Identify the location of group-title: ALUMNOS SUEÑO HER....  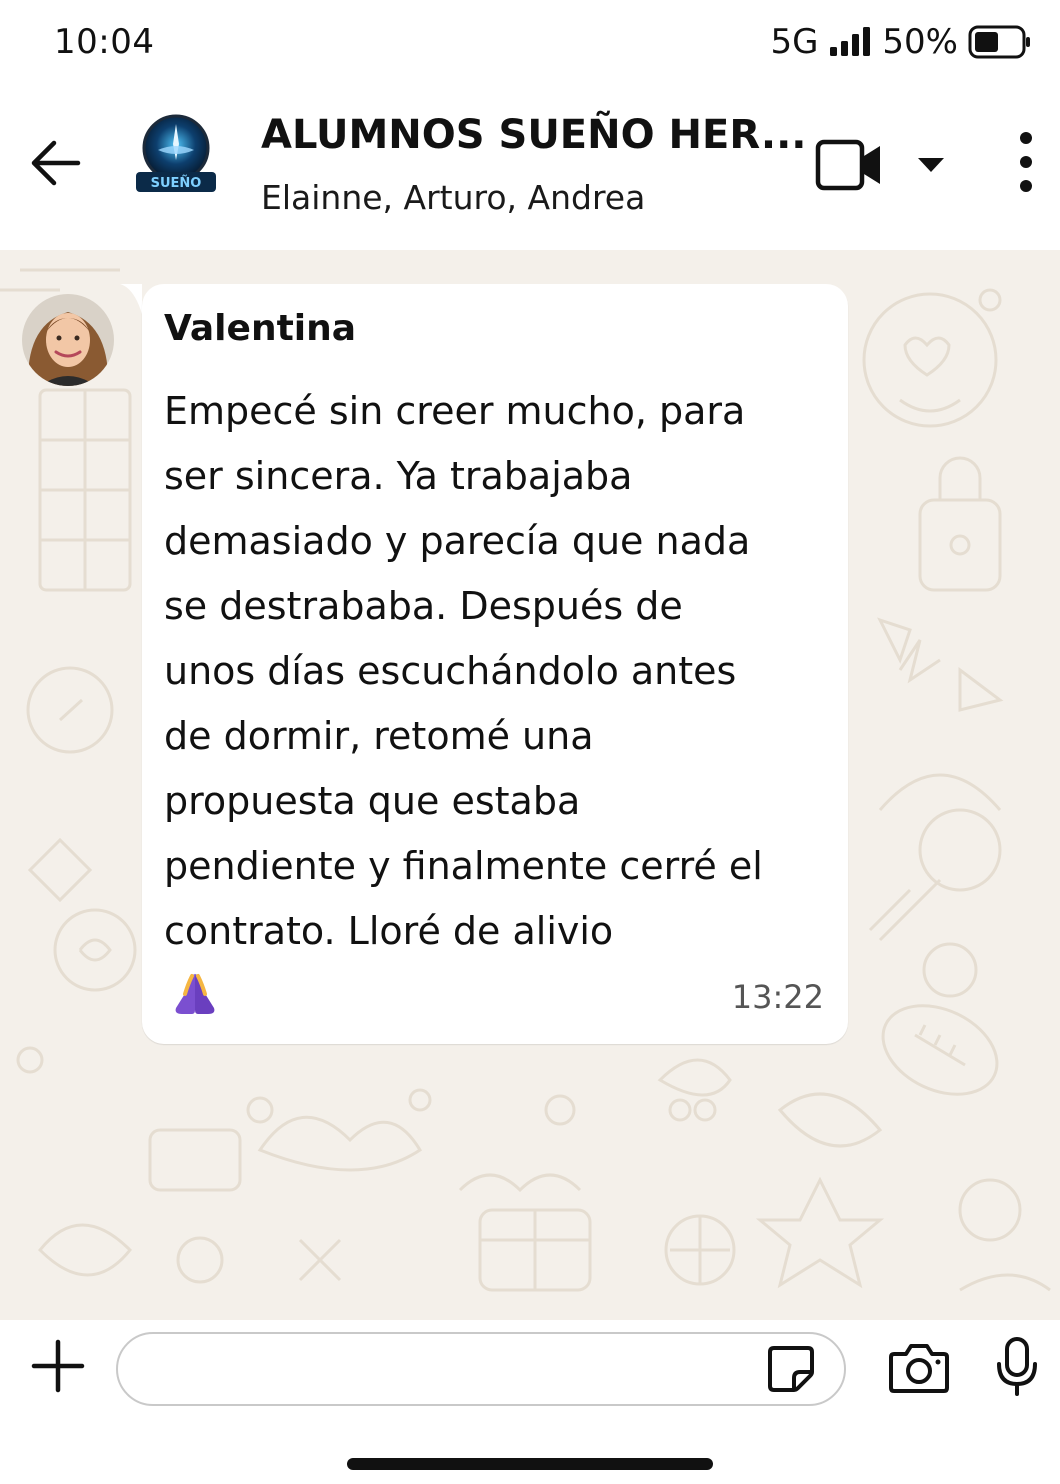
(533, 135).